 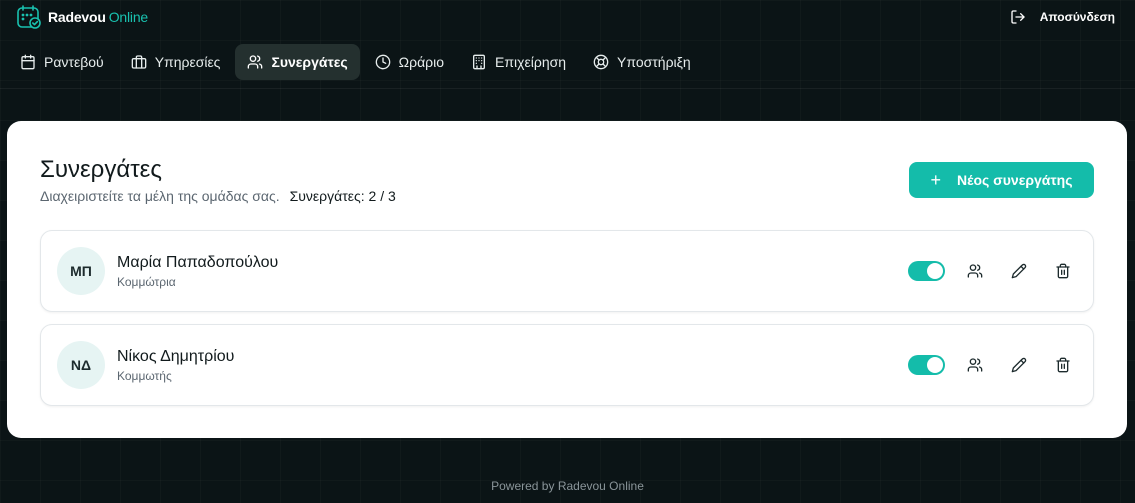 What do you see at coordinates (479, 62) in the screenshot?
I see `building-icon` at bounding box center [479, 62].